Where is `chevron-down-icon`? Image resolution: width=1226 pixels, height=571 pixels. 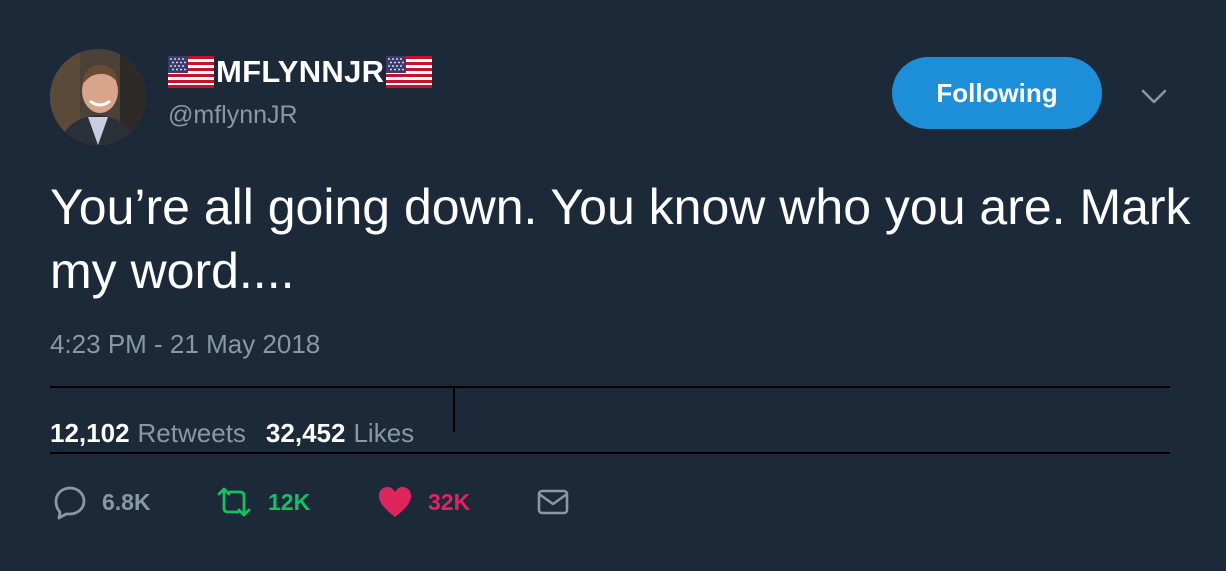 chevron-down-icon is located at coordinates (1154, 96).